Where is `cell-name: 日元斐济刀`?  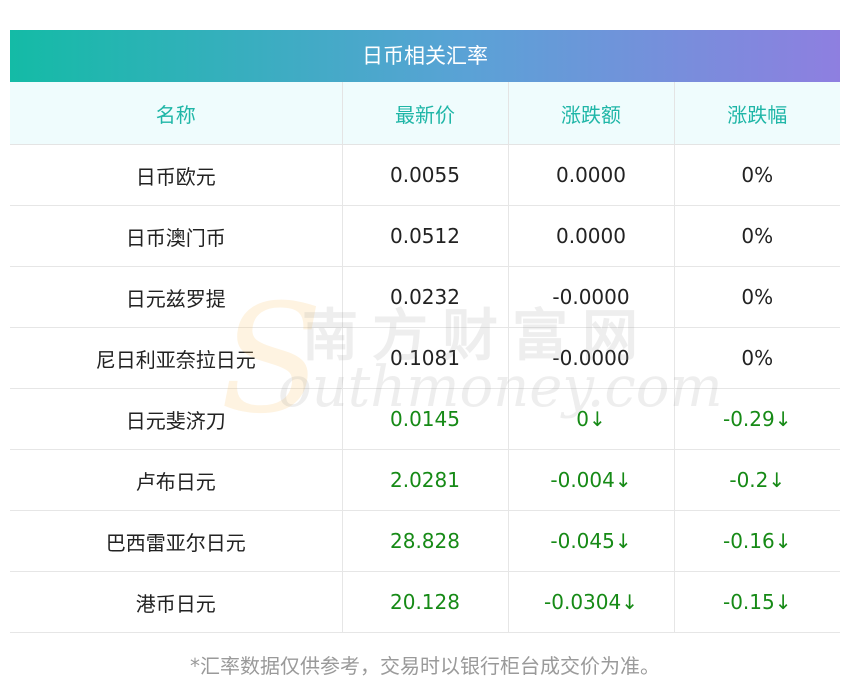
cell-name: 日元斐济刀 is located at coordinates (176, 419).